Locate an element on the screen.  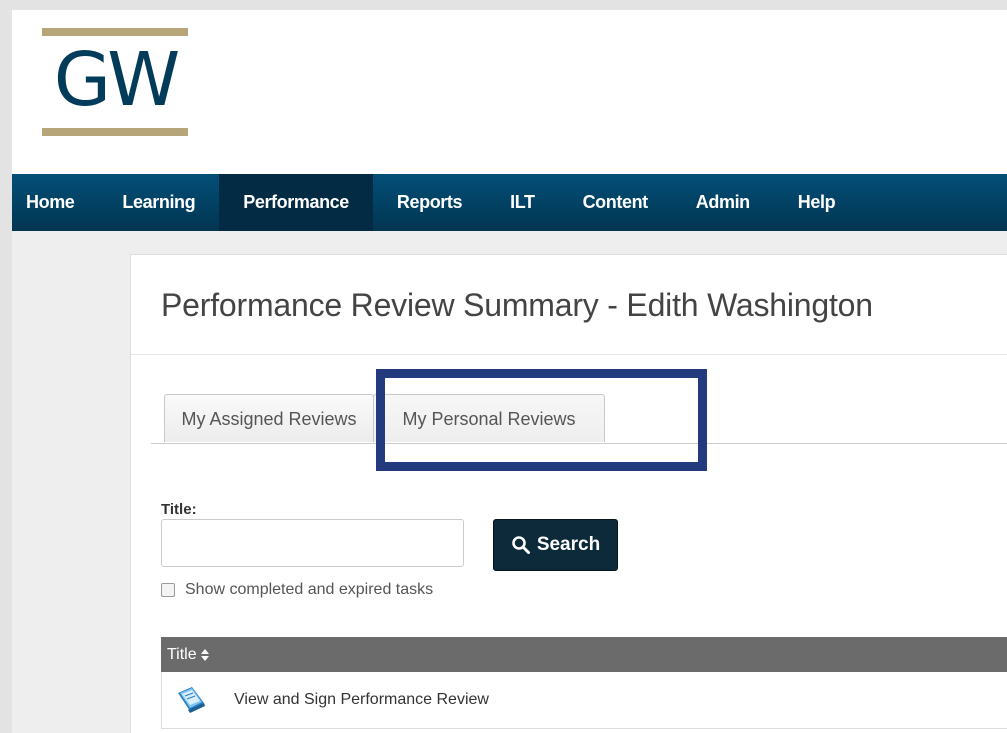
gw-logo: GW is located at coordinates (115, 84).